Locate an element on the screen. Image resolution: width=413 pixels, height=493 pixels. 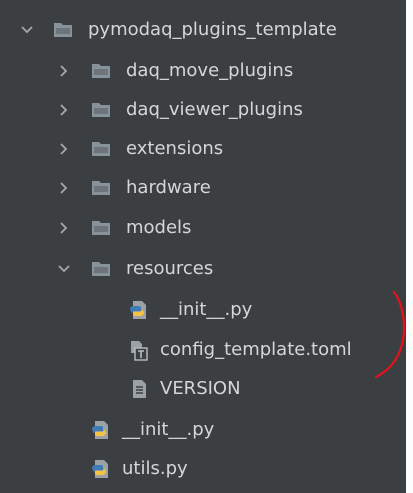
tree-item-extensions: extensions is located at coordinates (203, 149).